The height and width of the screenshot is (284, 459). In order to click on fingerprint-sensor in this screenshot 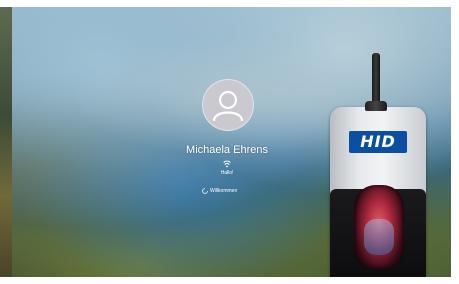, I will do `click(379, 227)`.